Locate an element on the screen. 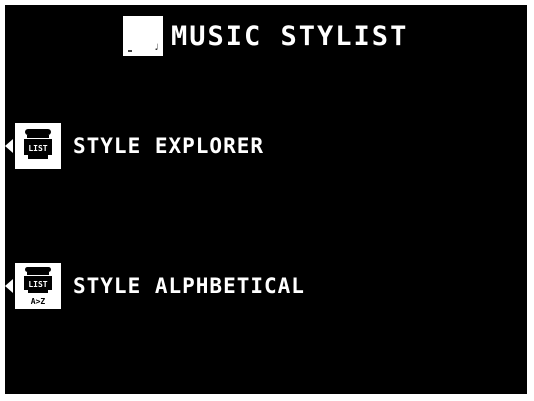  music-stylist-icon: ♩ is located at coordinates (143, 36).